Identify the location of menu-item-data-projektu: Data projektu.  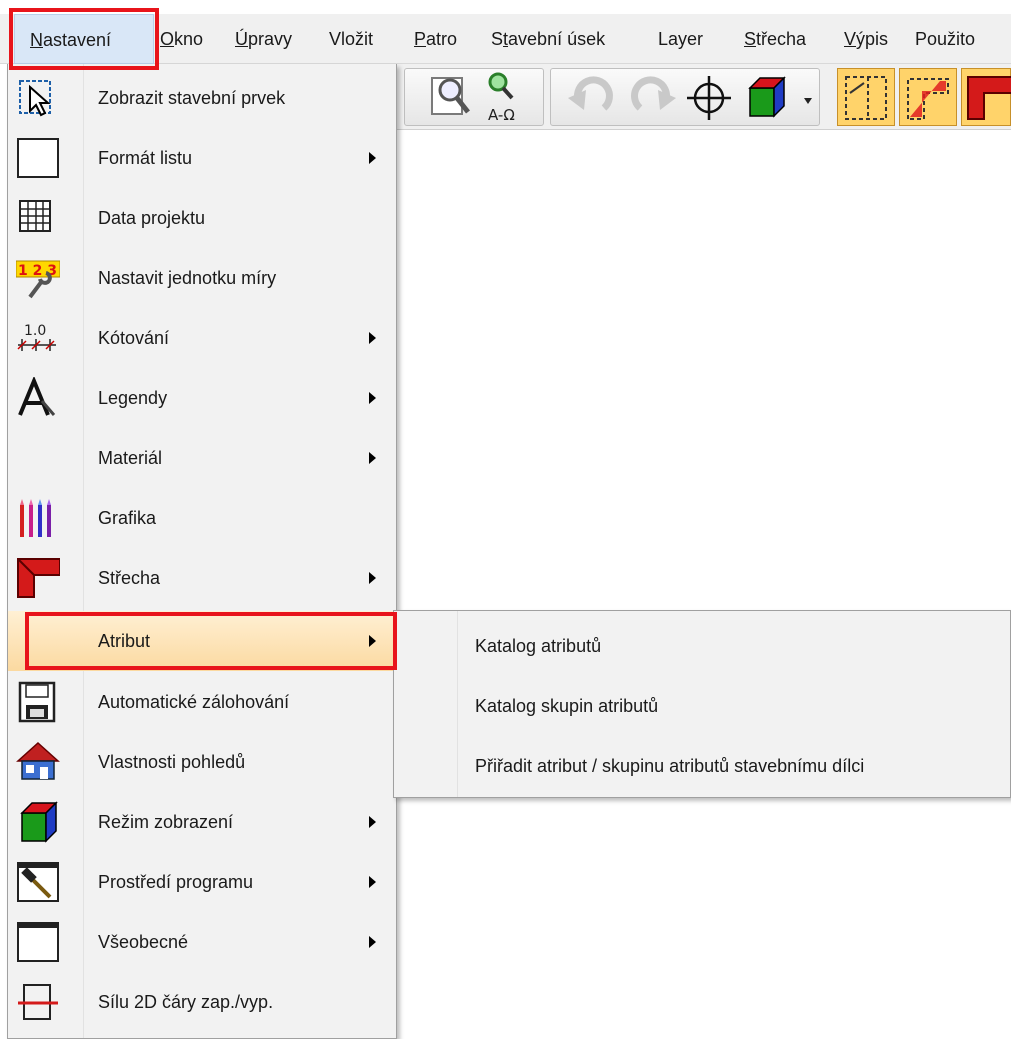
(202, 218).